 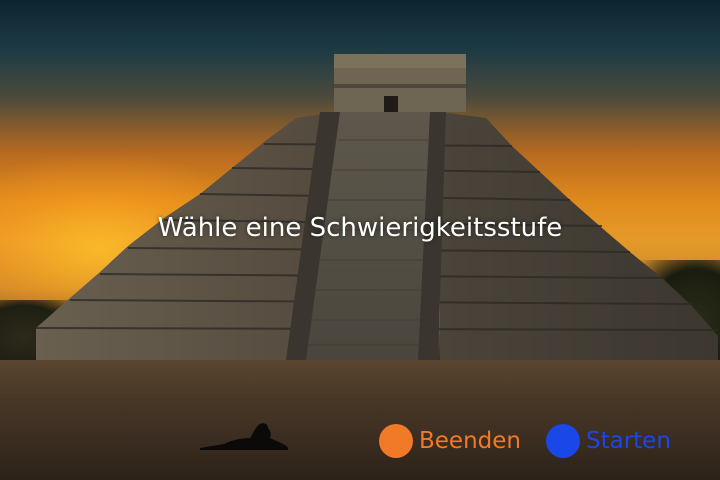 I want to click on quit-button-icon, so click(x=396, y=441).